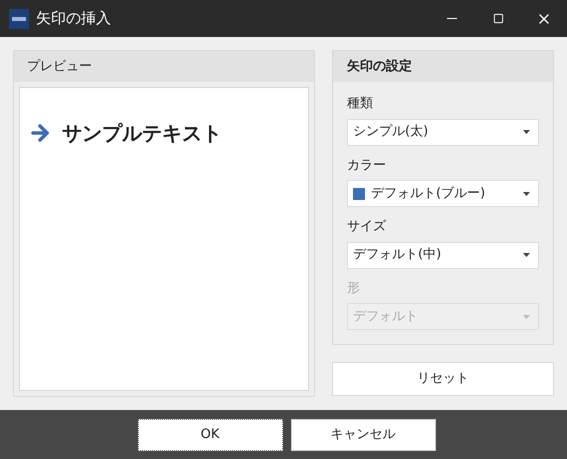 The width and height of the screenshot is (567, 459). Describe the element at coordinates (397, 255) in the screenshot. I see `dropdown-value: デフォルト(中)` at that location.